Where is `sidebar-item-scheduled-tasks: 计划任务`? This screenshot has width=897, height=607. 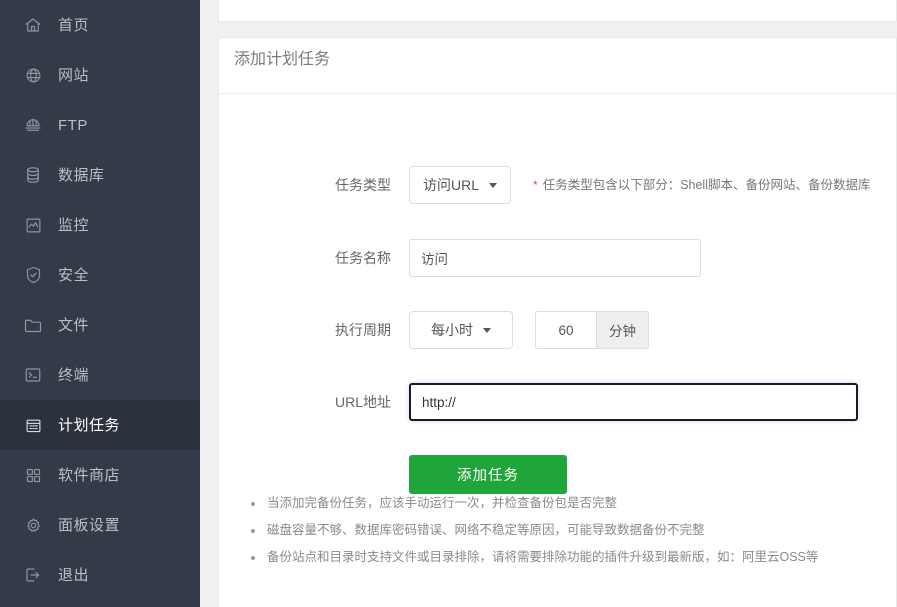 sidebar-item-scheduled-tasks: 计划任务 is located at coordinates (100, 425).